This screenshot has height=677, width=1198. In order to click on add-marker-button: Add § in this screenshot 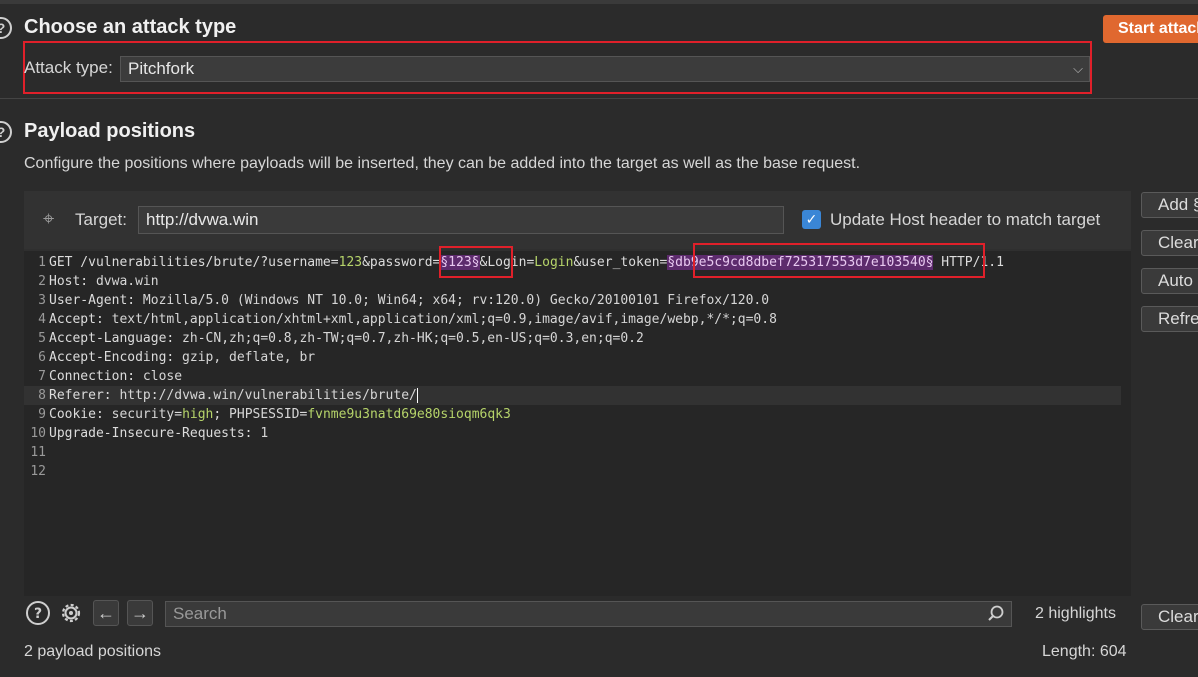, I will do `click(1169, 205)`.